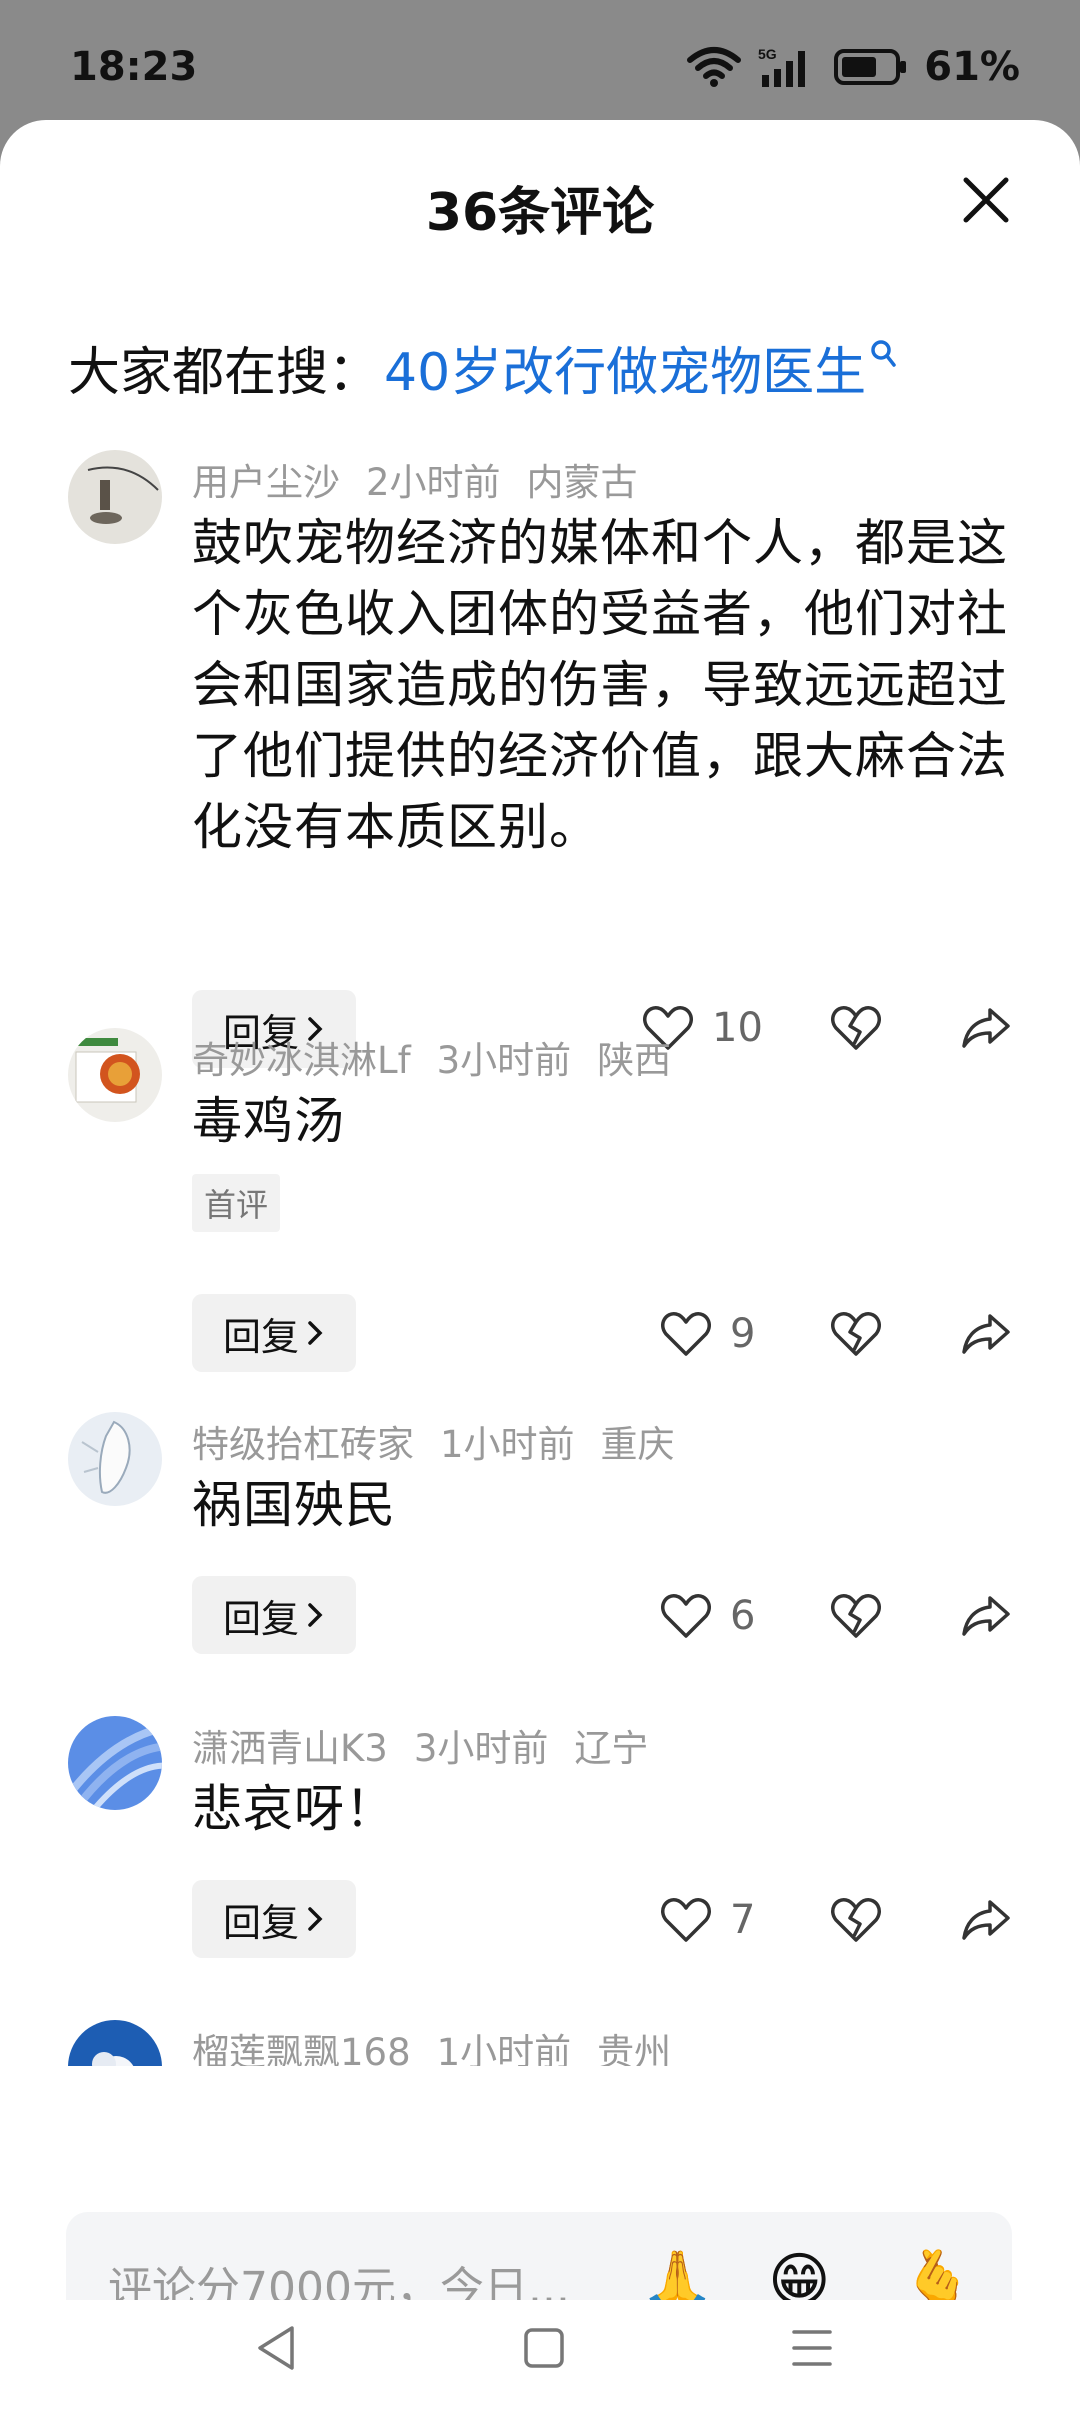 The height and width of the screenshot is (2412, 1080). Describe the element at coordinates (634, 2048) in the screenshot. I see `comment-location: 贵州` at that location.